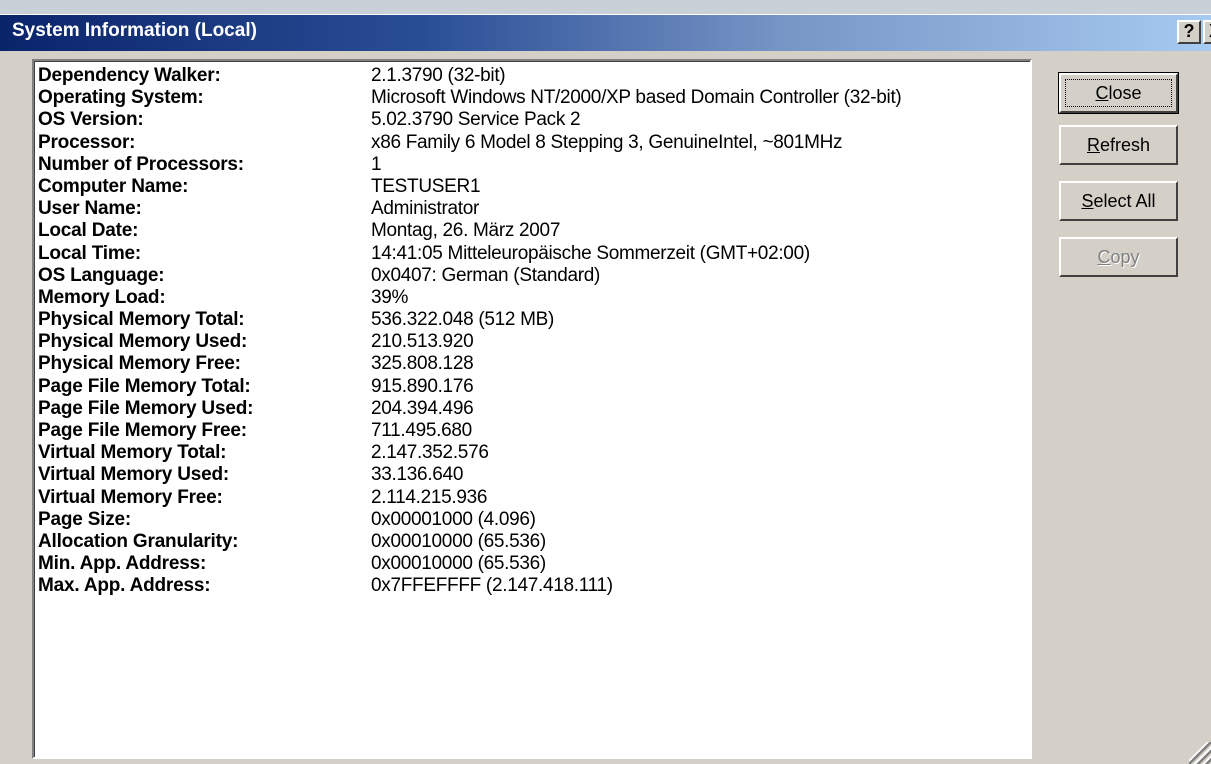 This screenshot has height=764, width=1211. Describe the element at coordinates (113, 186) in the screenshot. I see `info-row-label: Computer Name:` at that location.